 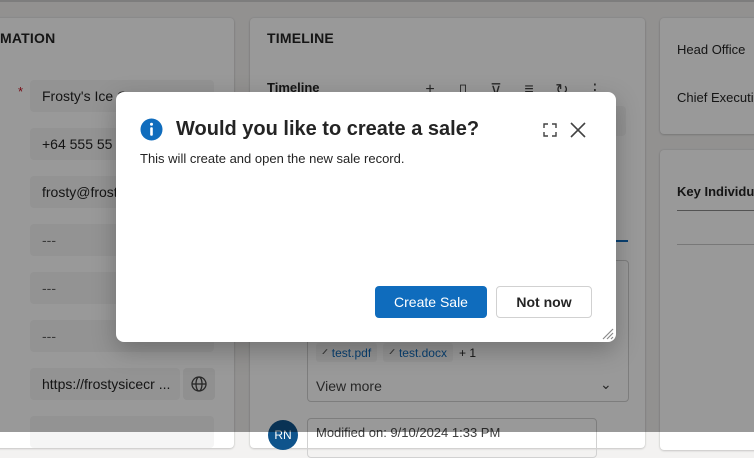 What do you see at coordinates (431, 302) in the screenshot?
I see `create-sale-button: Create Sale` at bounding box center [431, 302].